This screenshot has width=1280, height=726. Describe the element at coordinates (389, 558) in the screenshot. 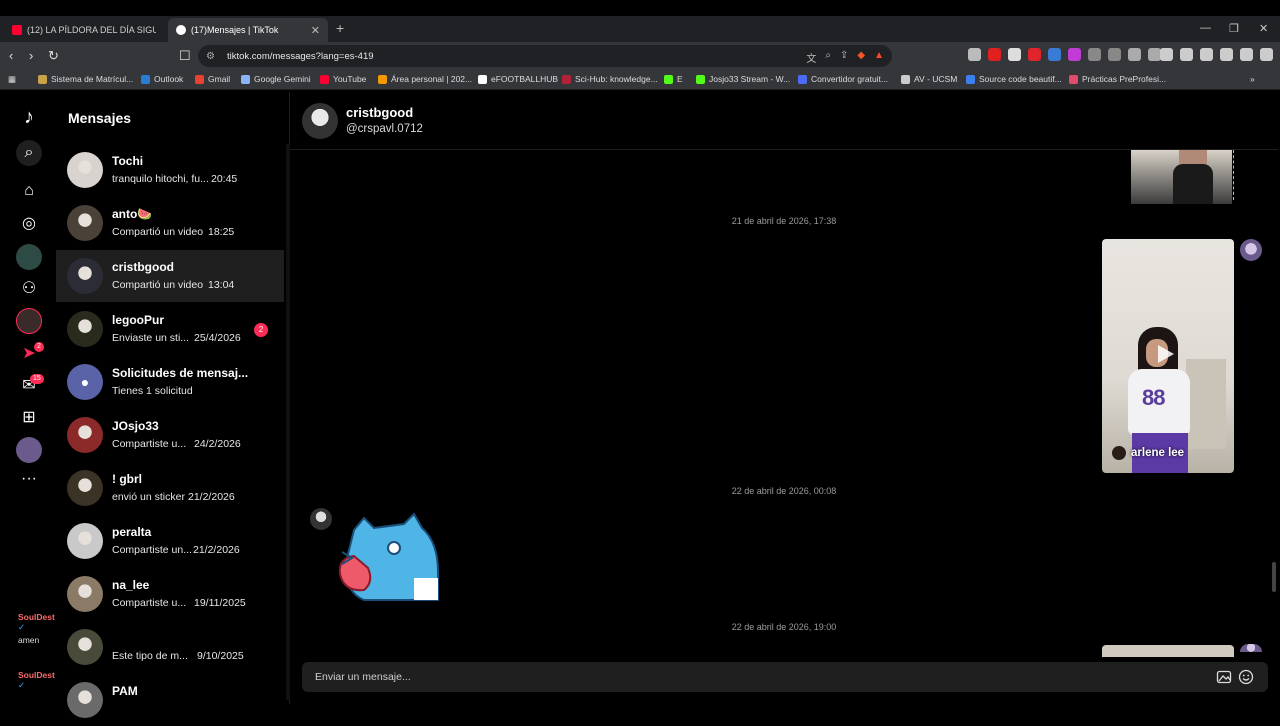

I see `sticker-message` at that location.